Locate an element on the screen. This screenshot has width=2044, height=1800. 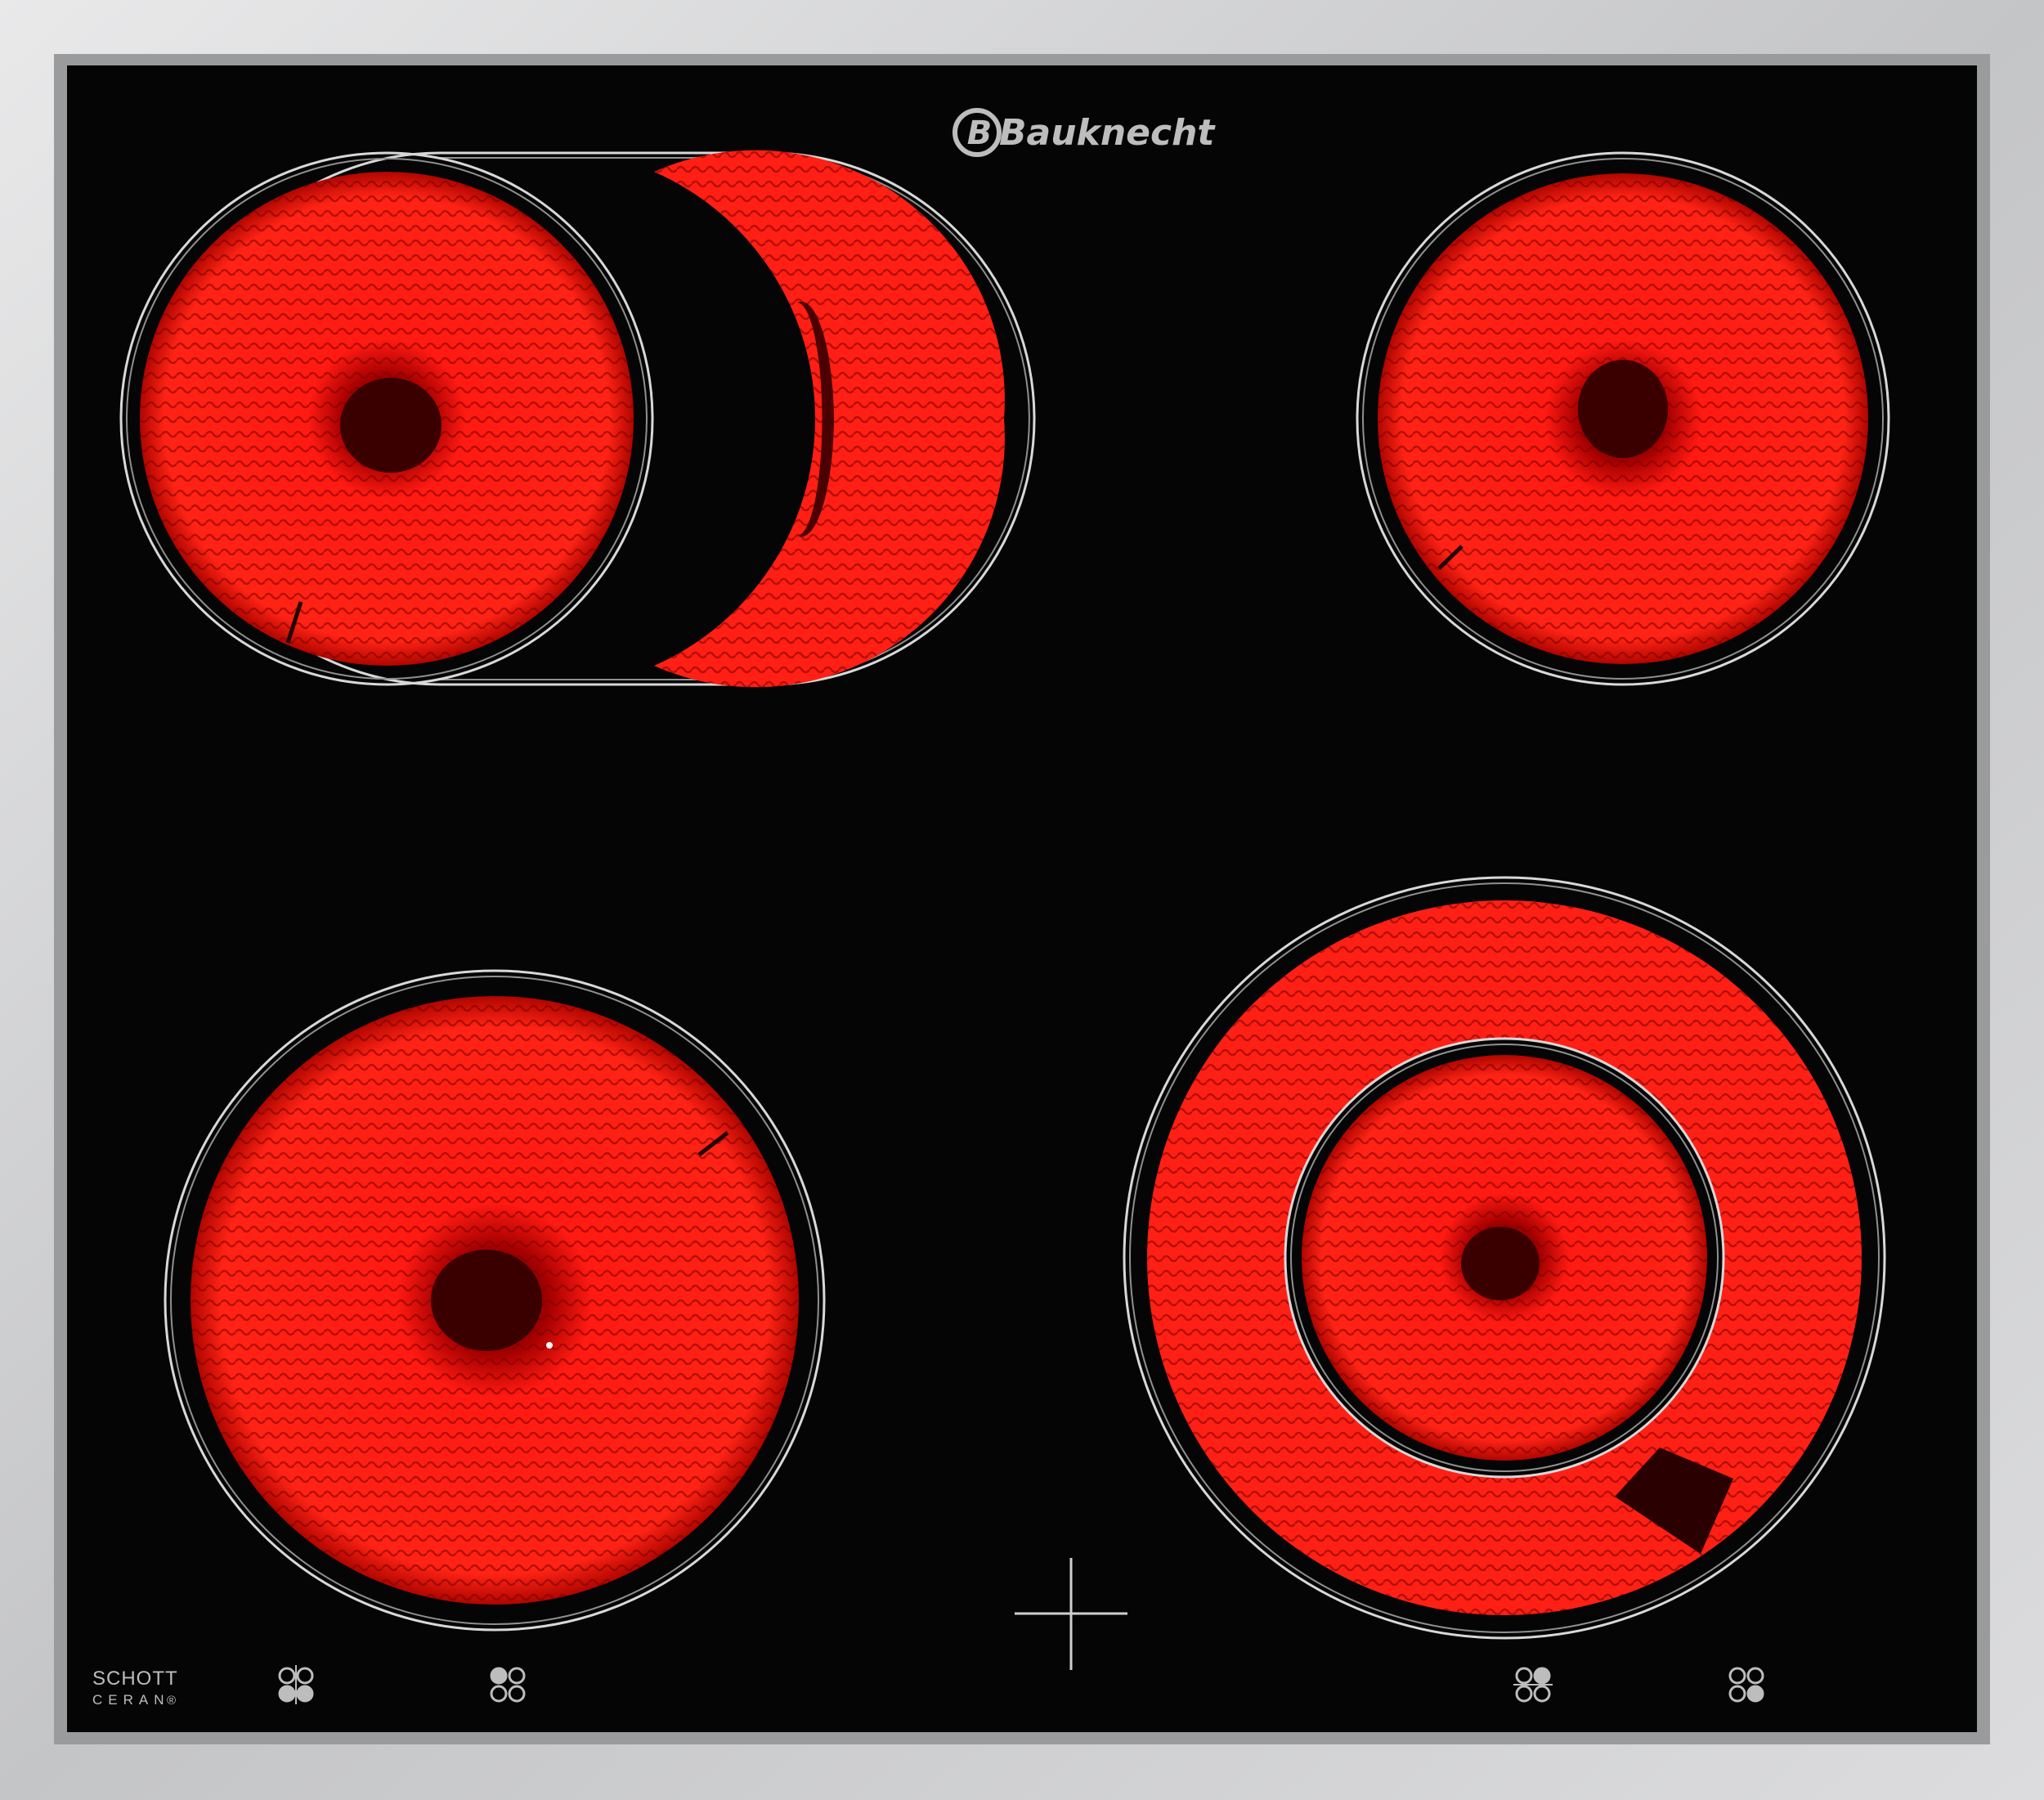
heating-element-main-core is located at coordinates (391, 425).